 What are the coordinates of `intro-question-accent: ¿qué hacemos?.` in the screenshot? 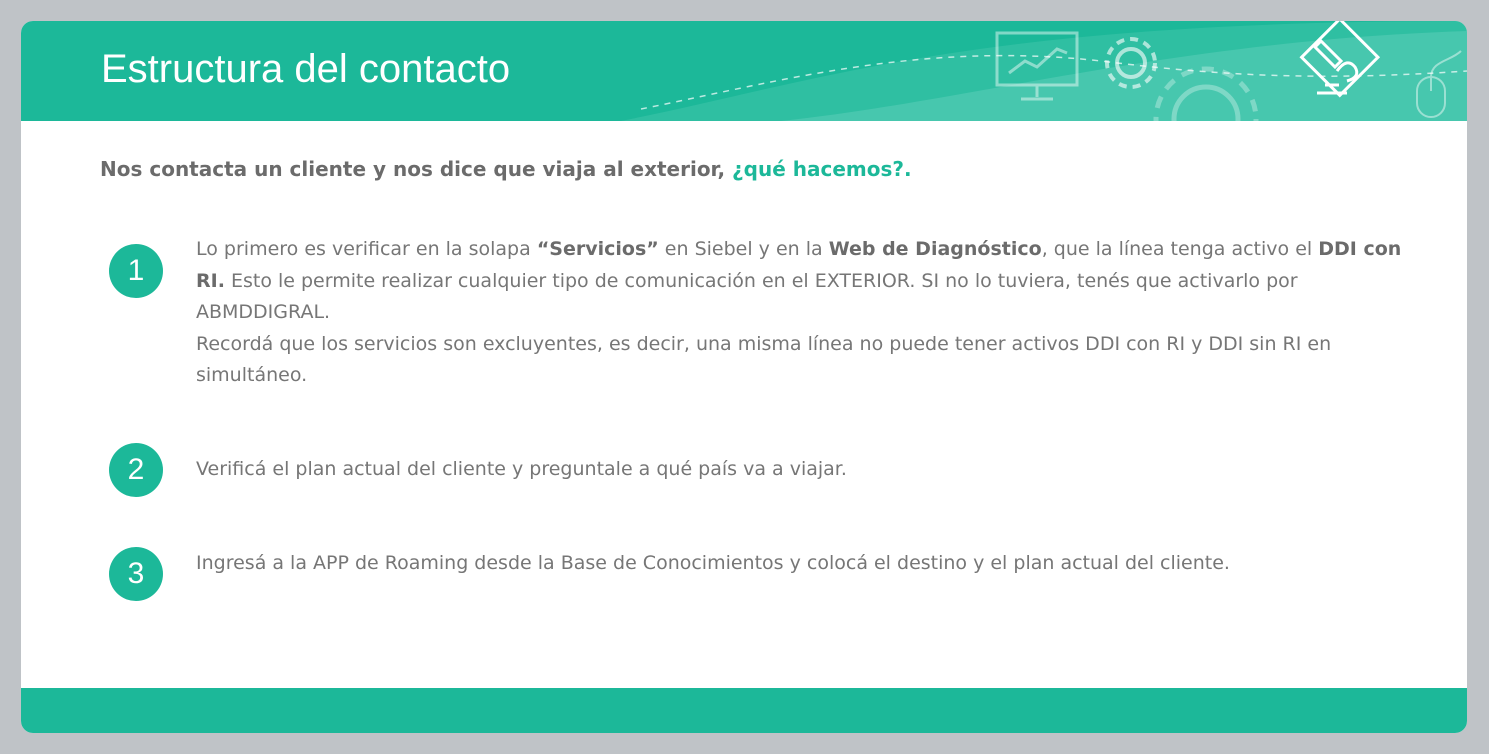 It's located at (822, 169).